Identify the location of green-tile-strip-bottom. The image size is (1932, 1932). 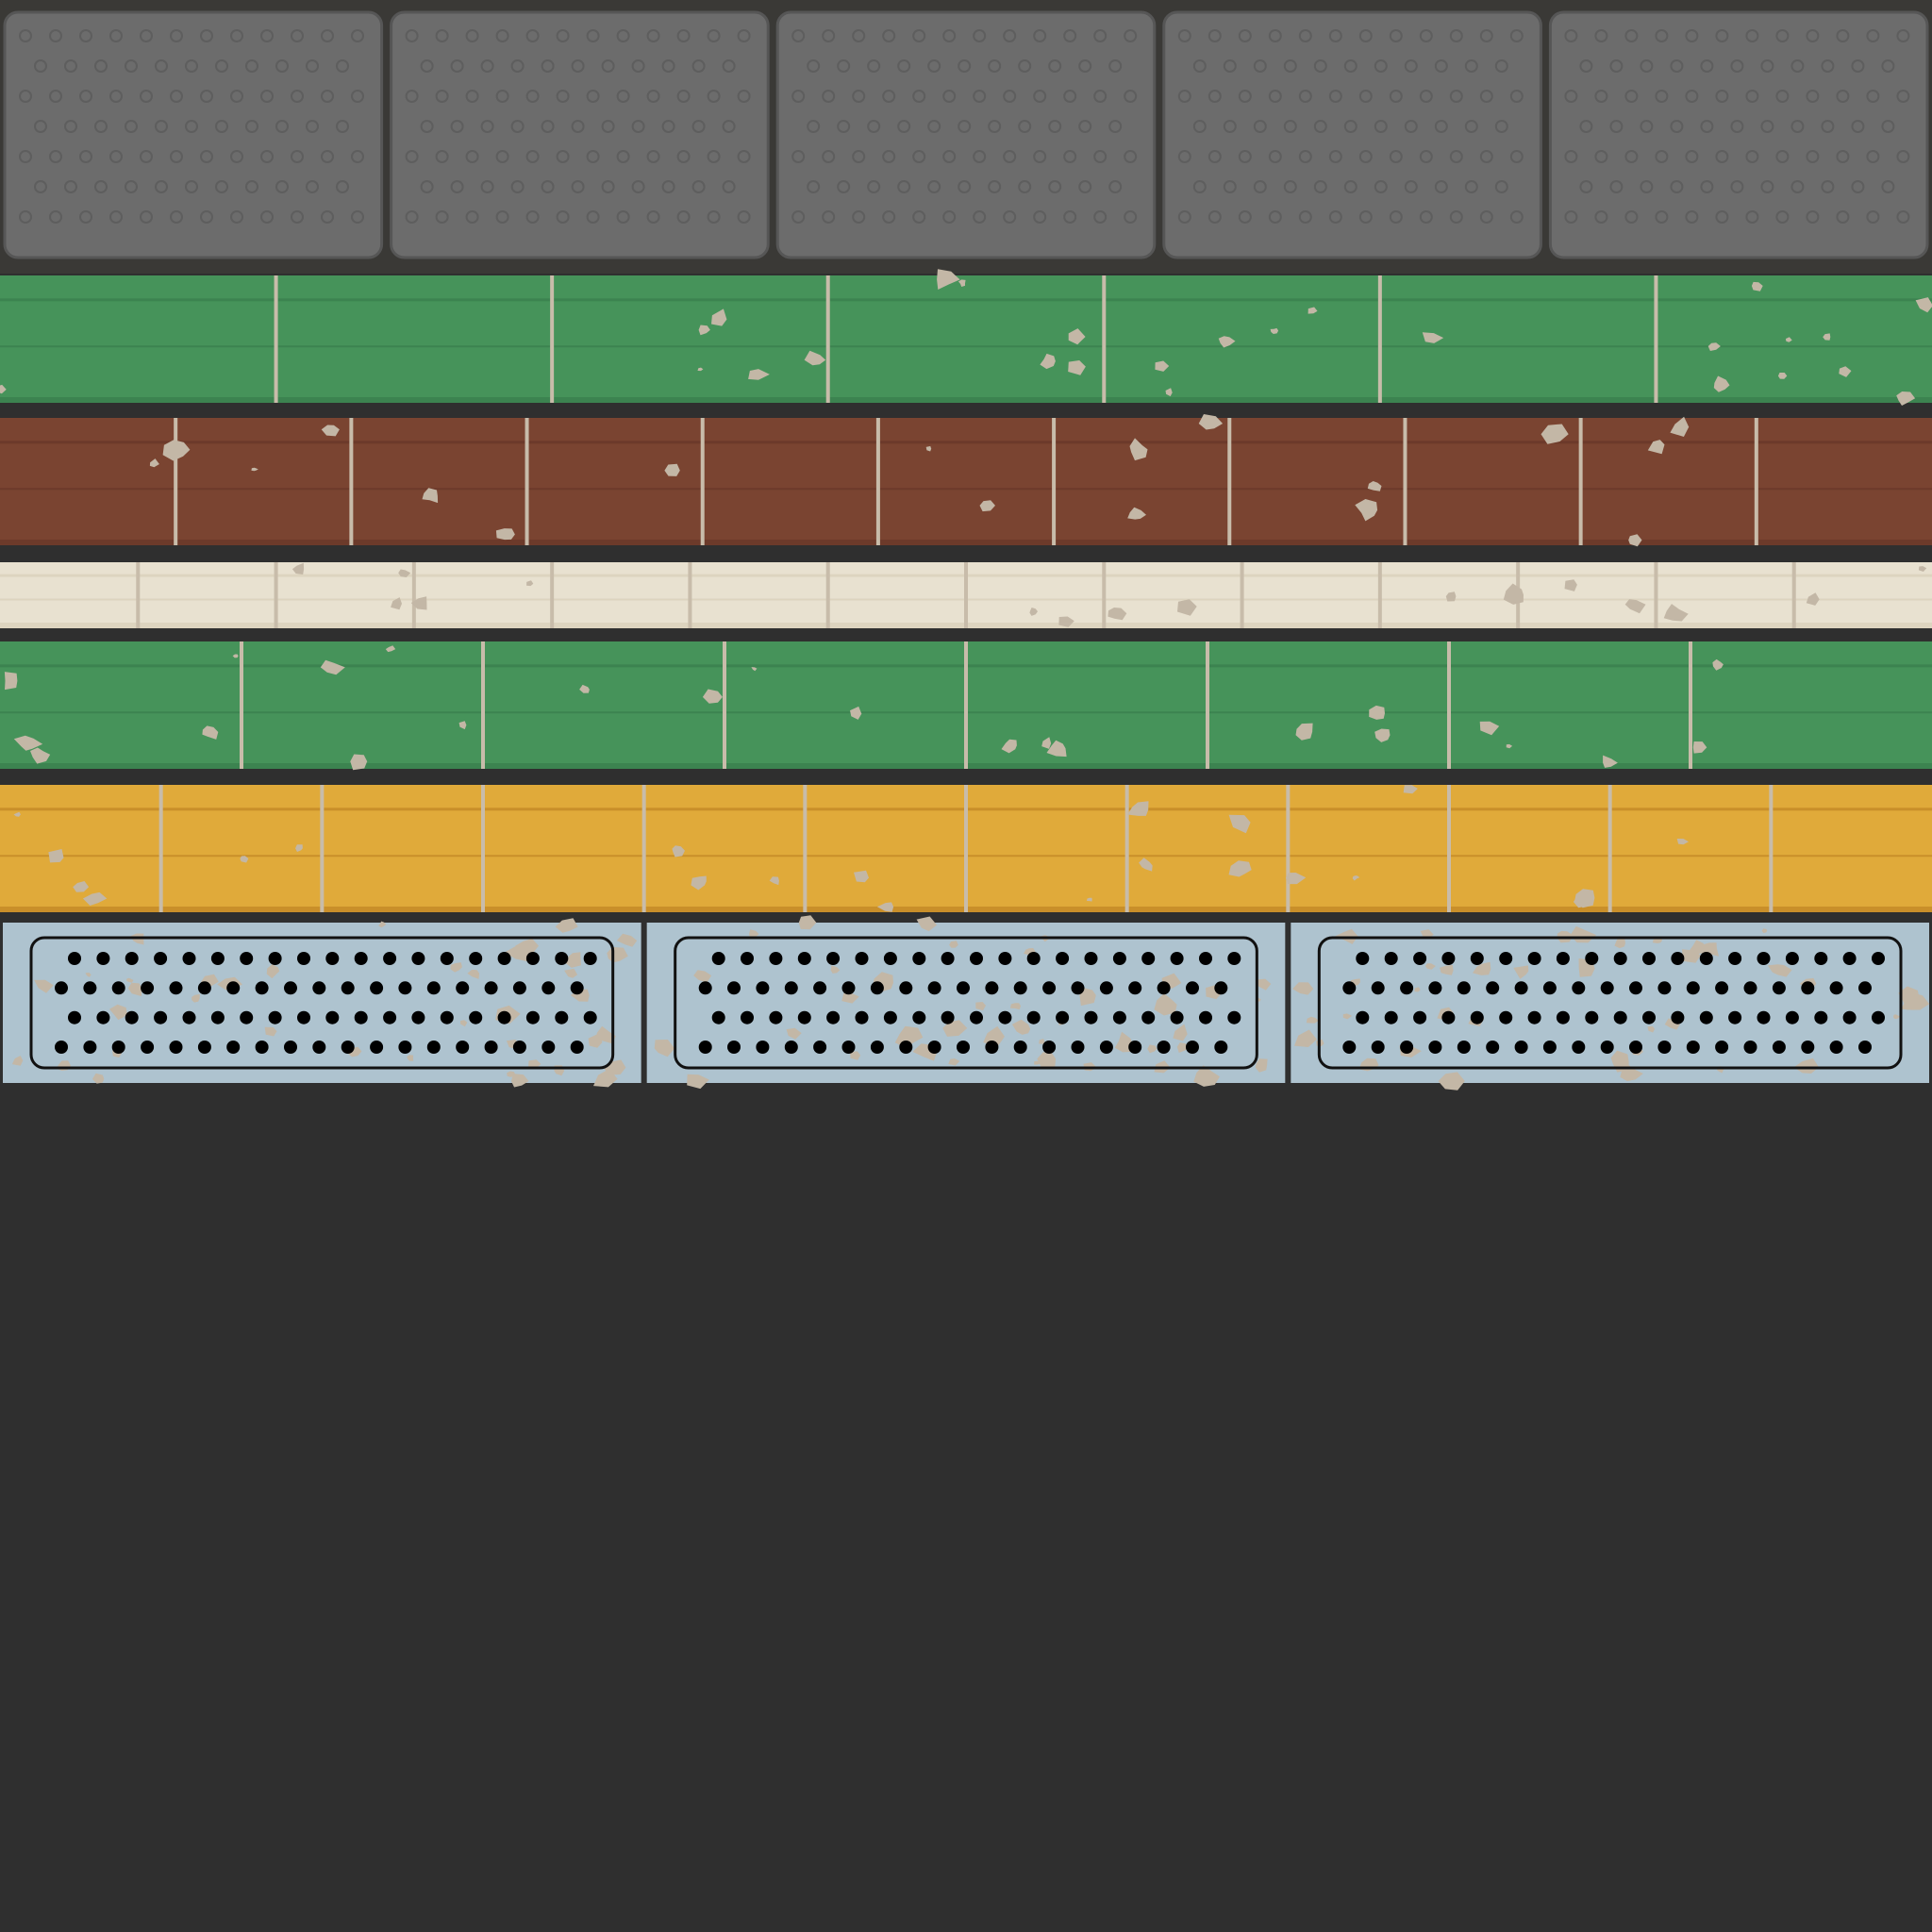
(966, 706).